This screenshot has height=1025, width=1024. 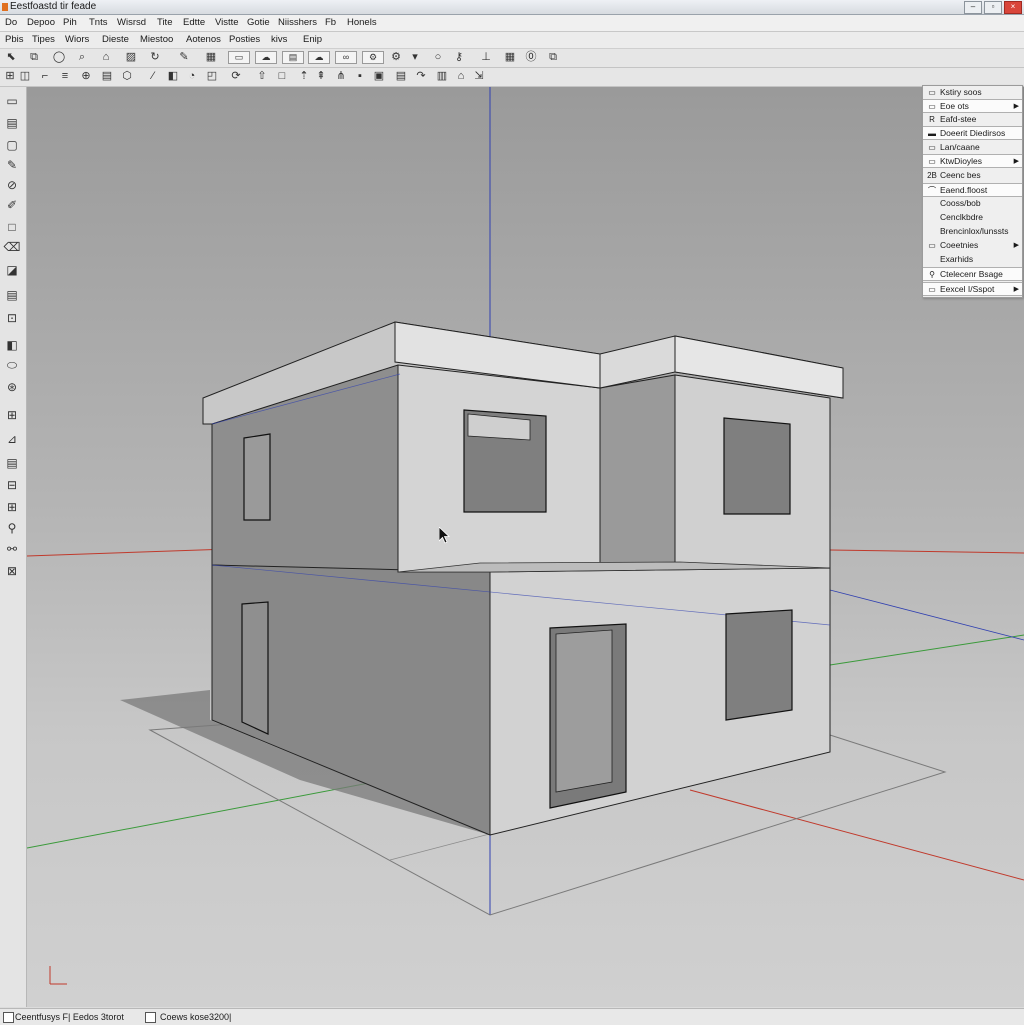 What do you see at coordinates (972, 274) in the screenshot?
I see `panel-item: ⚲ Ctelecenr Bsage` at bounding box center [972, 274].